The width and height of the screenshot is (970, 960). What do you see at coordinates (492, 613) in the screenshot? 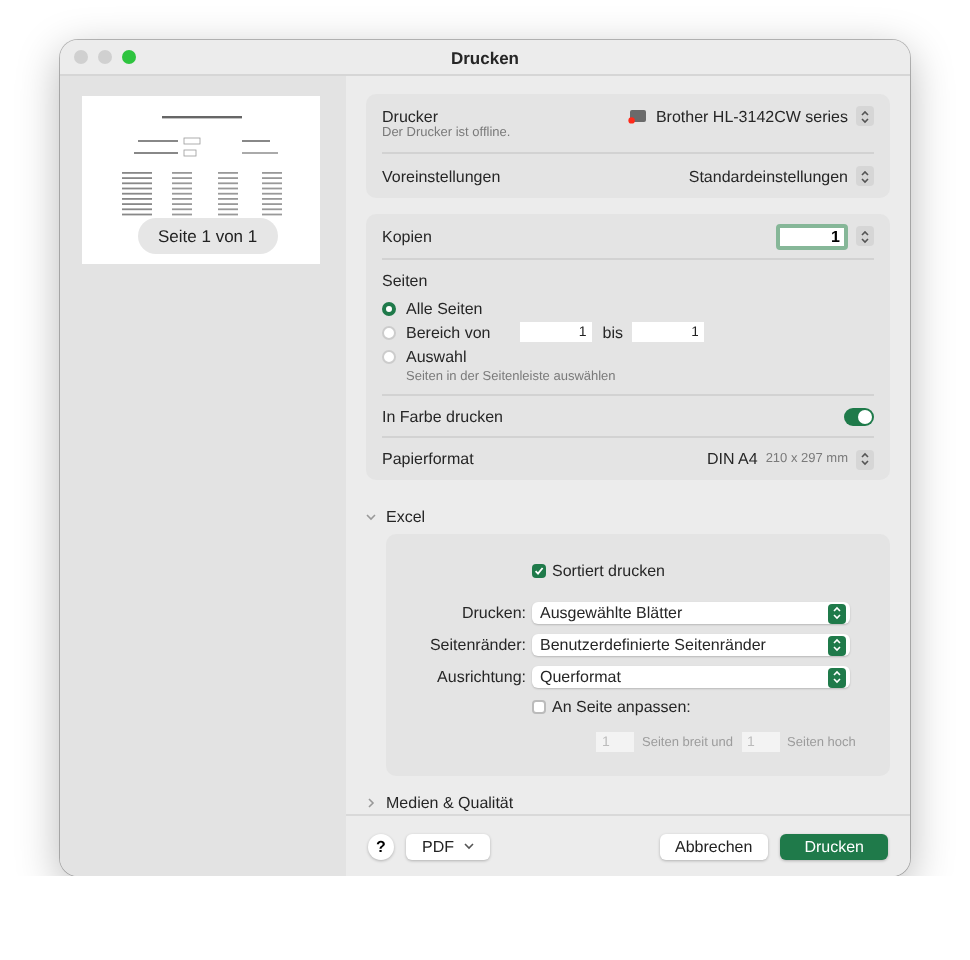
I see `setting-label: Drucken:` at bounding box center [492, 613].